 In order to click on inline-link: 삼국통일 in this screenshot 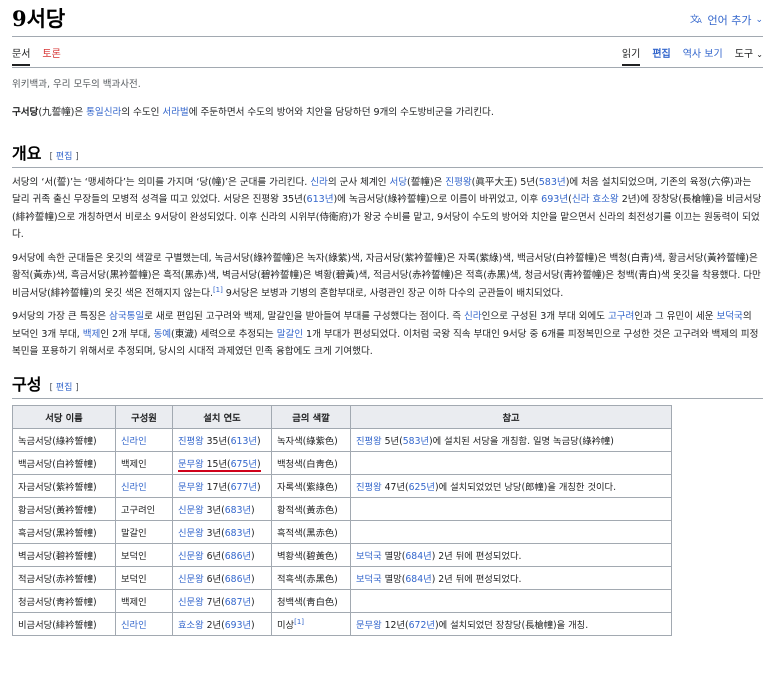, I will do `click(126, 316)`.